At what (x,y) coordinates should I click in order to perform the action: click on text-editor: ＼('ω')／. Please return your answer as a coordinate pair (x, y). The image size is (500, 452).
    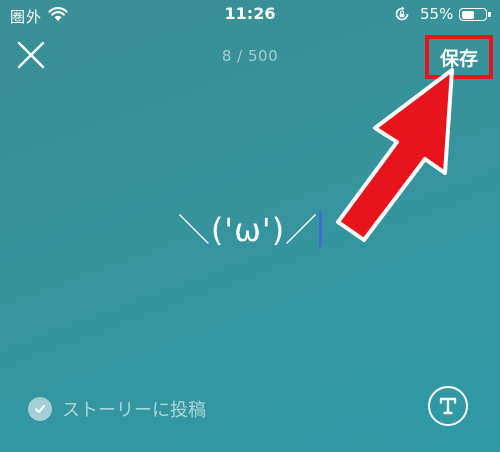
    Looking at the image, I should click on (250, 228).